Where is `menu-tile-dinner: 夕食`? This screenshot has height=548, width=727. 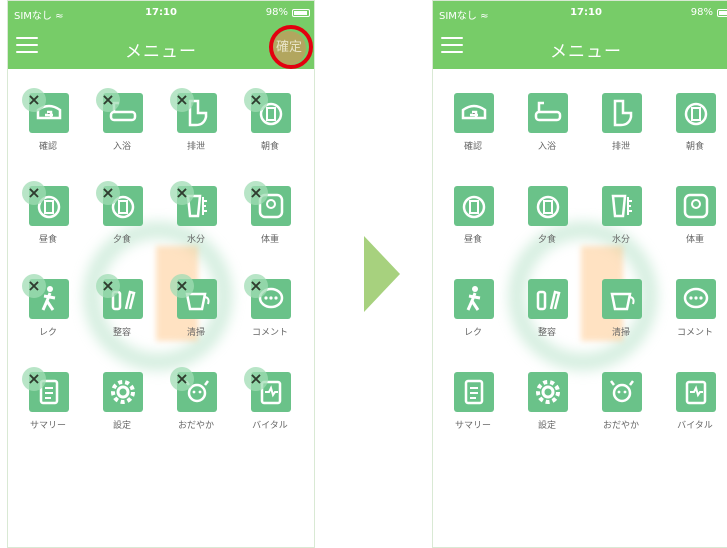
menu-tile-dinner: 夕食 is located at coordinates (547, 211).